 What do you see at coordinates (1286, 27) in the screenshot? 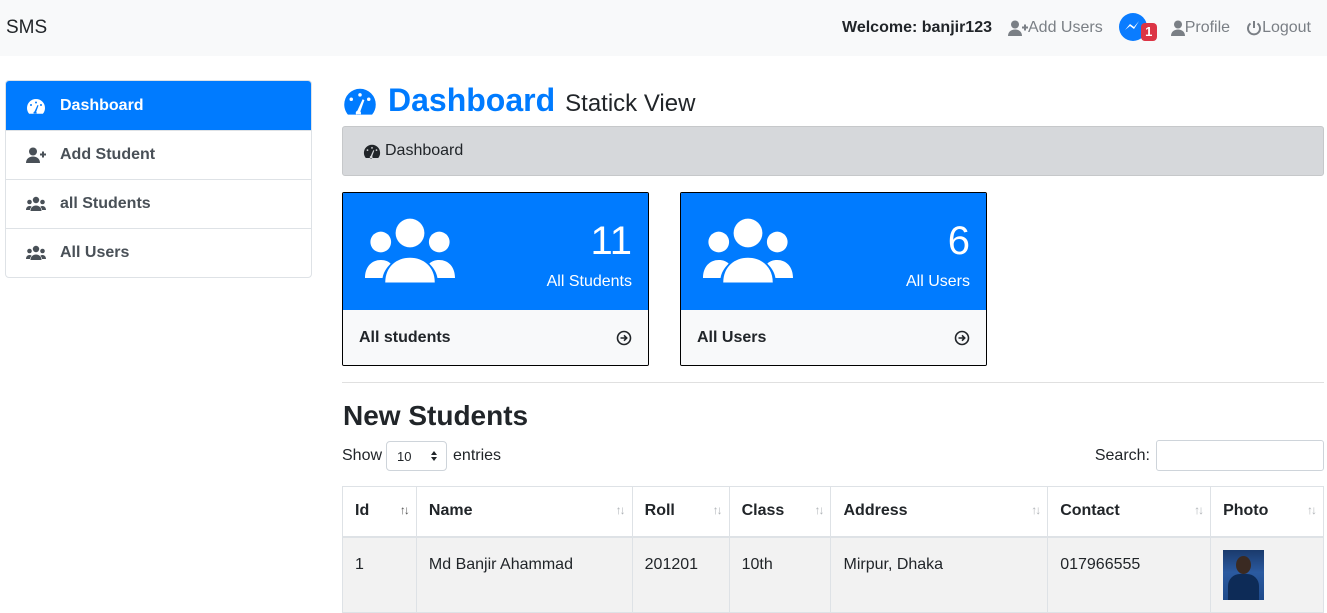
I see `logout-label: Logout` at bounding box center [1286, 27].